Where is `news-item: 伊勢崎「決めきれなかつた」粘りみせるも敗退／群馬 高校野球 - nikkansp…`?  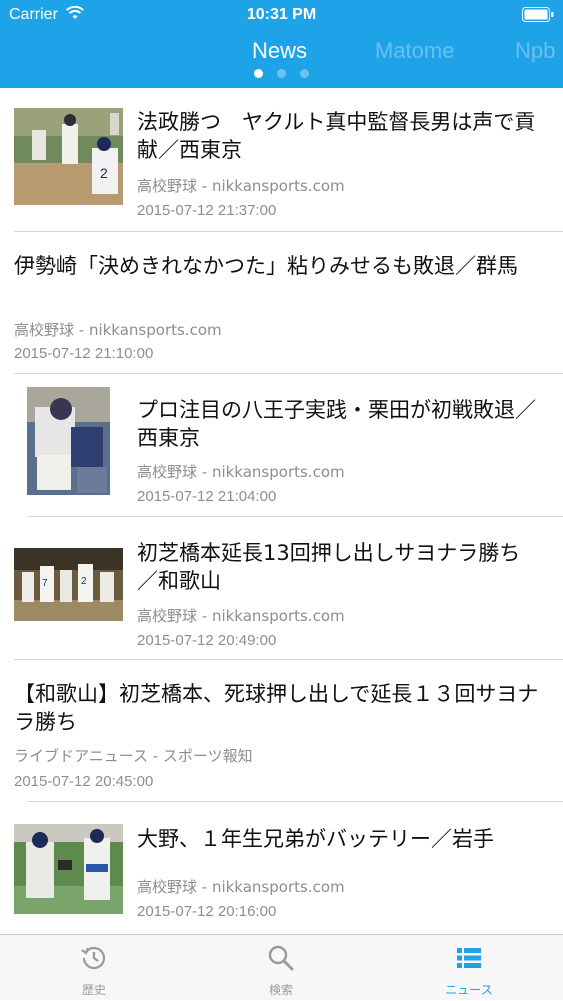 news-item: 伊勢崎「決めきれなかつた」粘りみせるも敗退／群馬 高校野球 - nikkansp… is located at coordinates (281, 303).